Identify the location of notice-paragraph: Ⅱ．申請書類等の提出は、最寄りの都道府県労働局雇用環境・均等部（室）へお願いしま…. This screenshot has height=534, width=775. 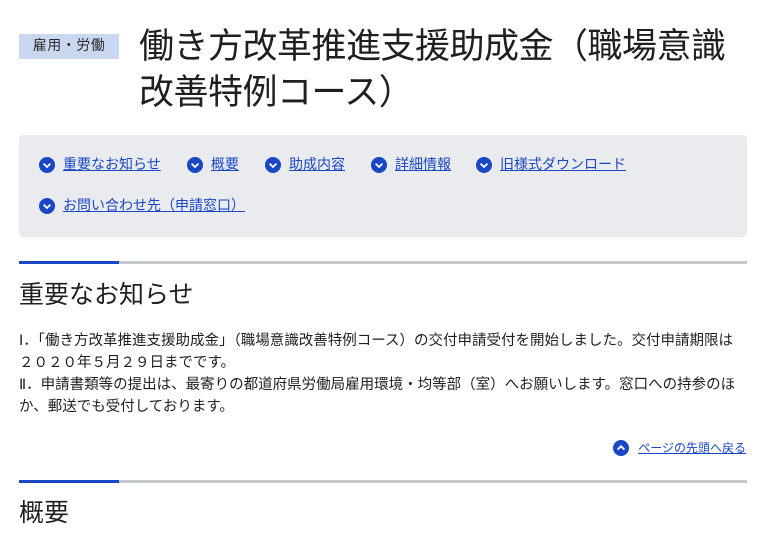
(377, 396).